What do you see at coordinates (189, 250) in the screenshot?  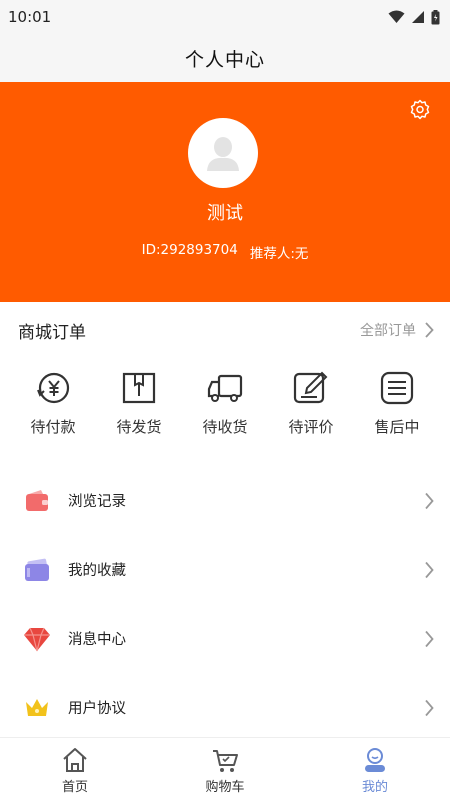 I see `user-id: ID:292893704` at bounding box center [189, 250].